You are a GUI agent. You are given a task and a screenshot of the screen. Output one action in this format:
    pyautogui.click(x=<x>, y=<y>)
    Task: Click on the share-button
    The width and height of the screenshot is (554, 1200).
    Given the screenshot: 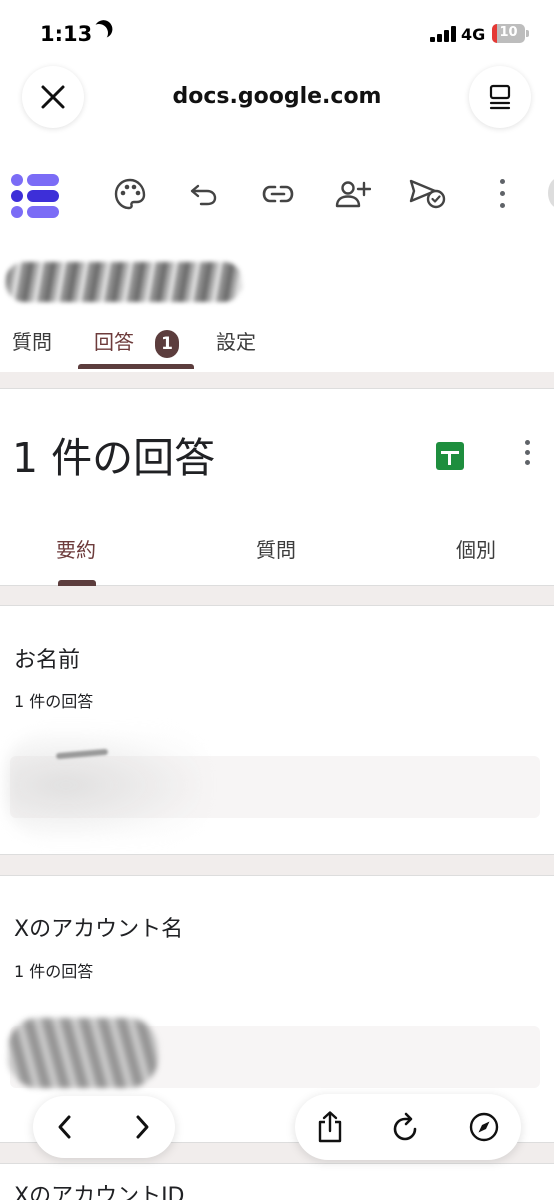 What is the action you would take?
    pyautogui.click(x=330, y=1127)
    